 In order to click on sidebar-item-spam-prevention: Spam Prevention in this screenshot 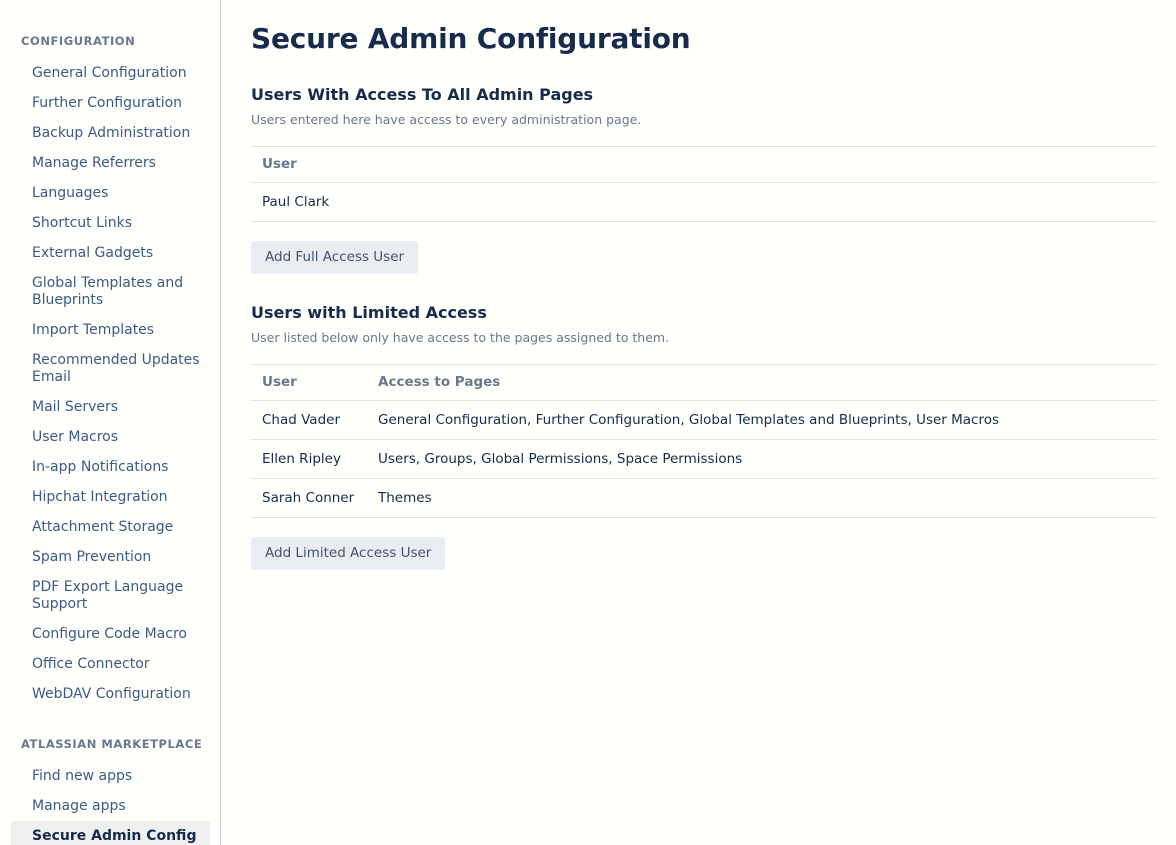, I will do `click(110, 557)`.